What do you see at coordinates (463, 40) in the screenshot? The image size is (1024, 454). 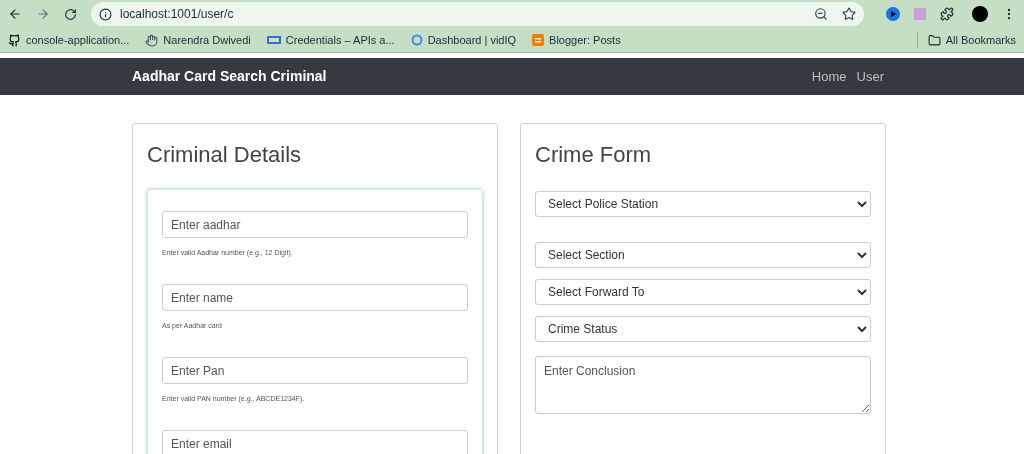 I see `bookmark-item: Dashboard | vidIQ` at bounding box center [463, 40].